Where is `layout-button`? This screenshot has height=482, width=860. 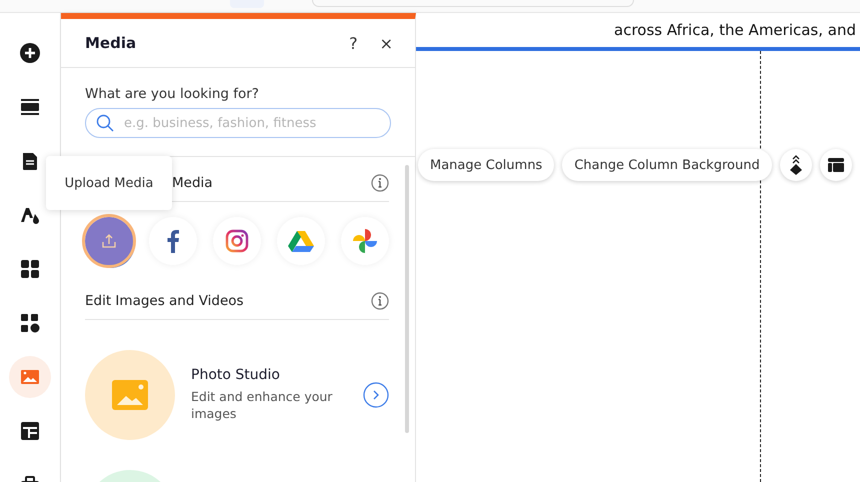 layout-button is located at coordinates (836, 165).